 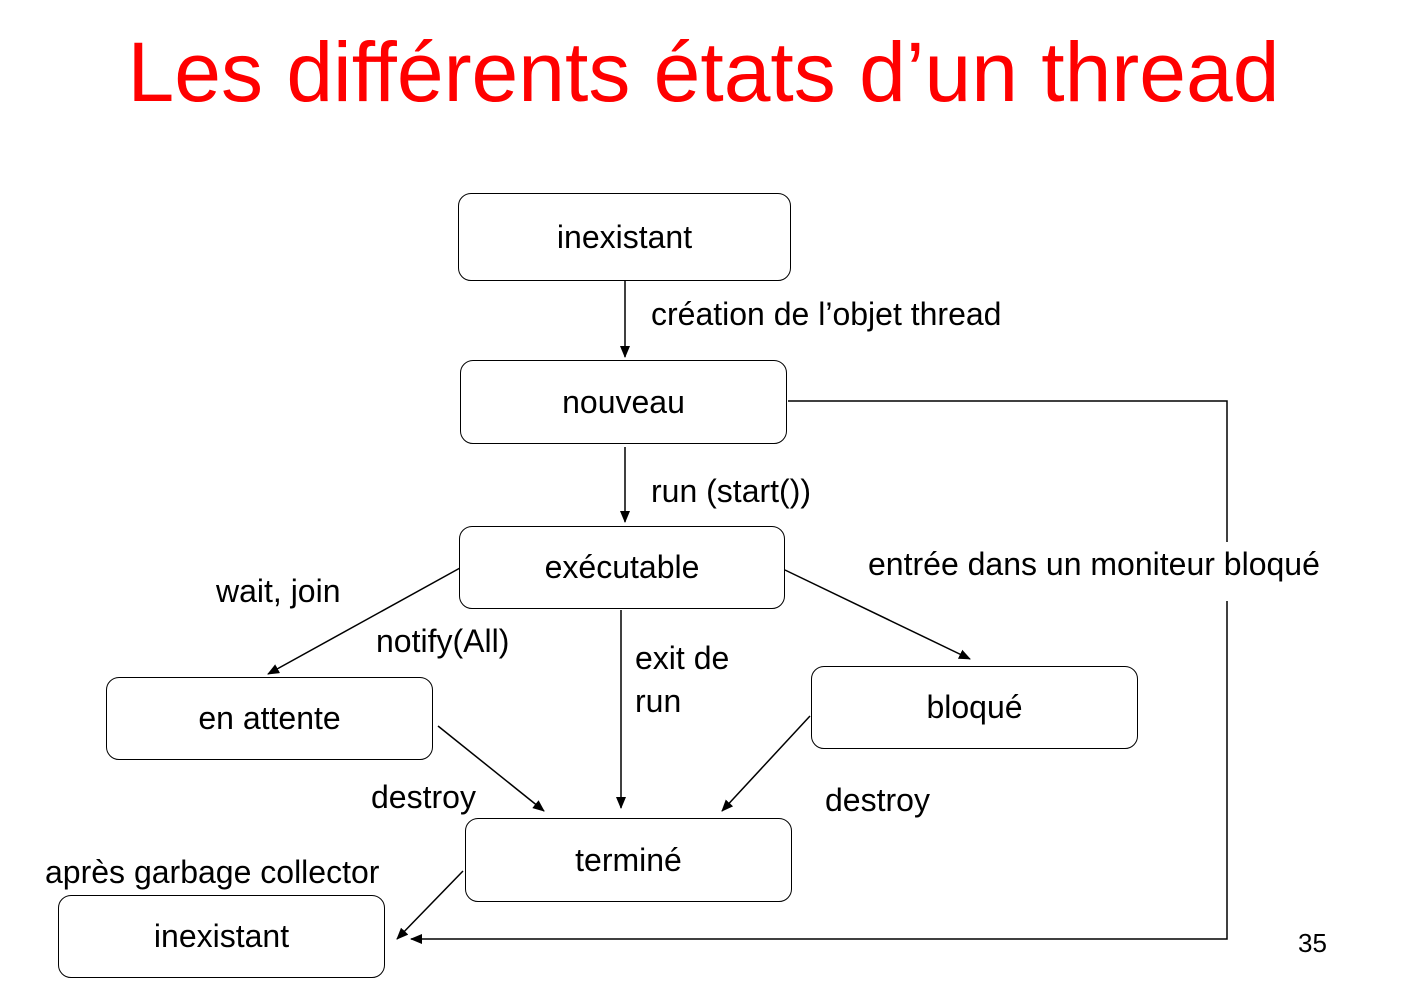 I want to click on label-moniteur-bloque: entrée dans un moniteur bloqué, so click(x=1094, y=564).